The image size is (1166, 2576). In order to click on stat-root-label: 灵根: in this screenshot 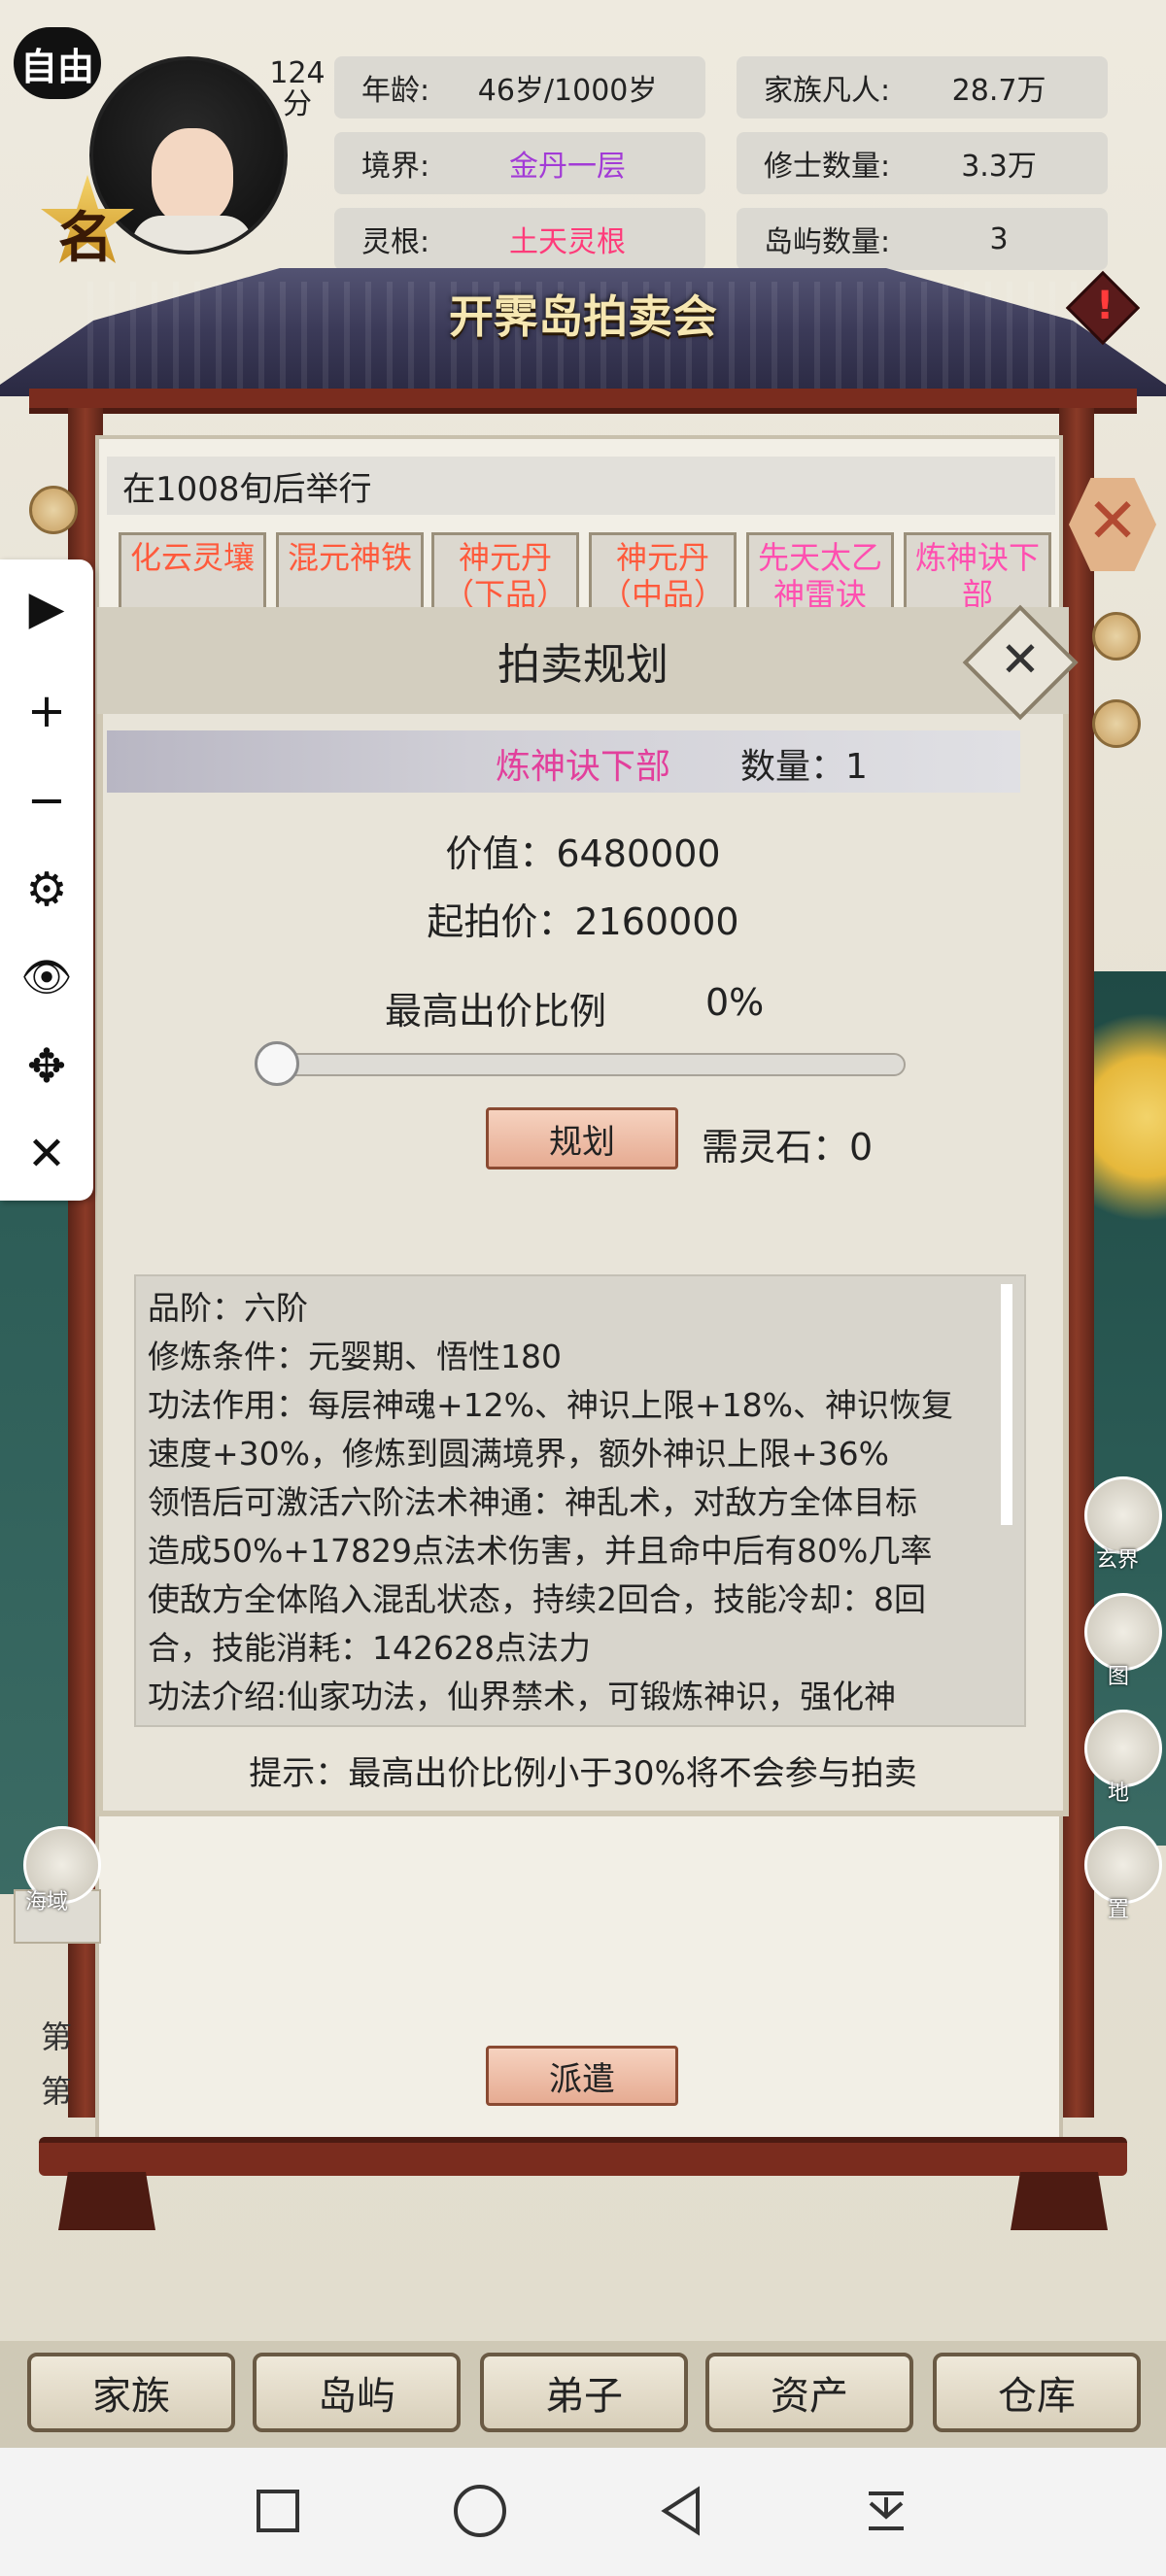, I will do `click(395, 242)`.